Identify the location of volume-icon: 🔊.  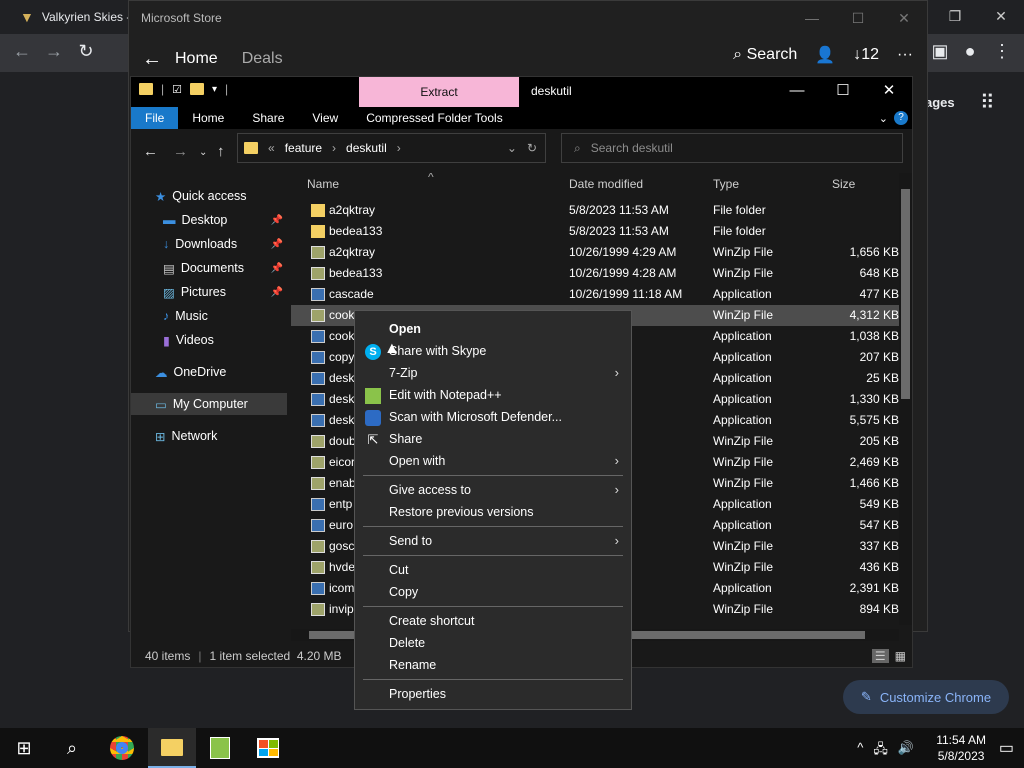
(906, 751).